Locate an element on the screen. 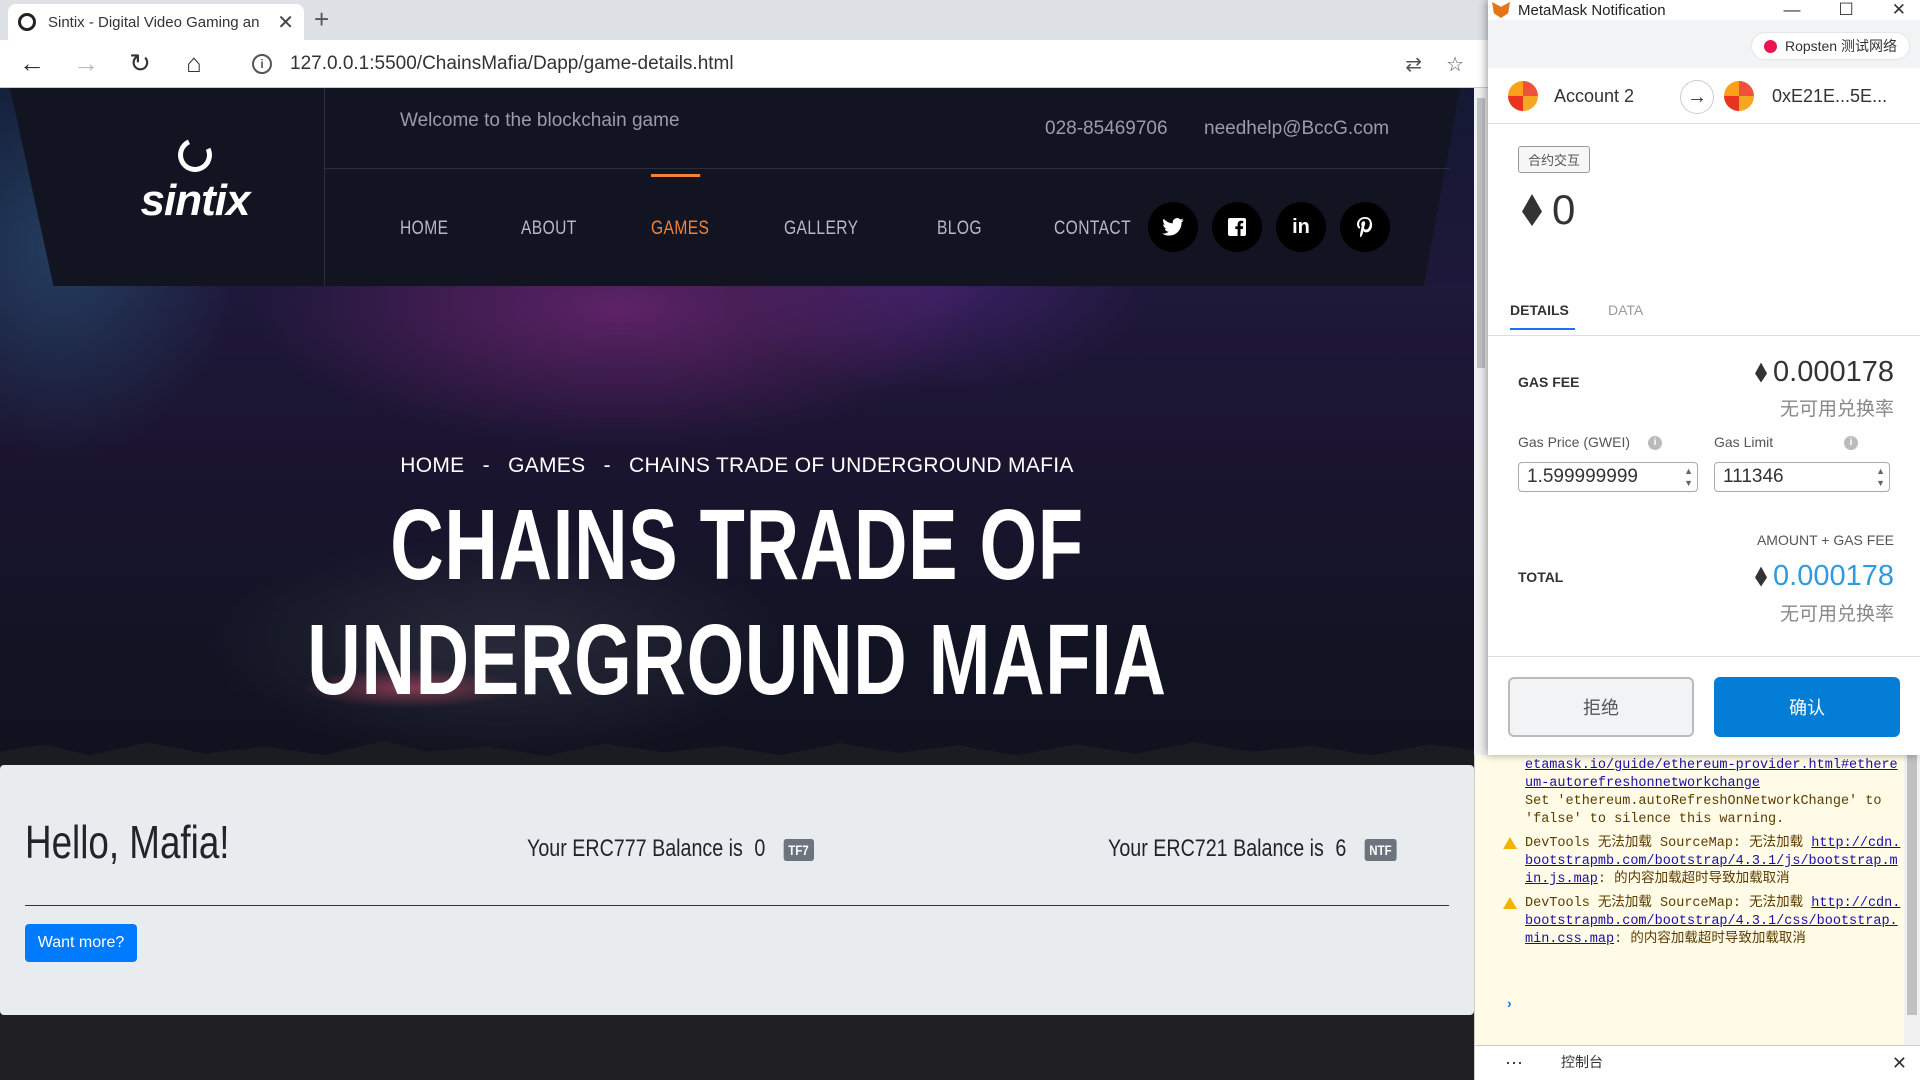 Image resolution: width=1920 pixels, height=1080 pixels. browser-tab: Sintix - Digital Video Gaming an ✕ is located at coordinates (156, 22).